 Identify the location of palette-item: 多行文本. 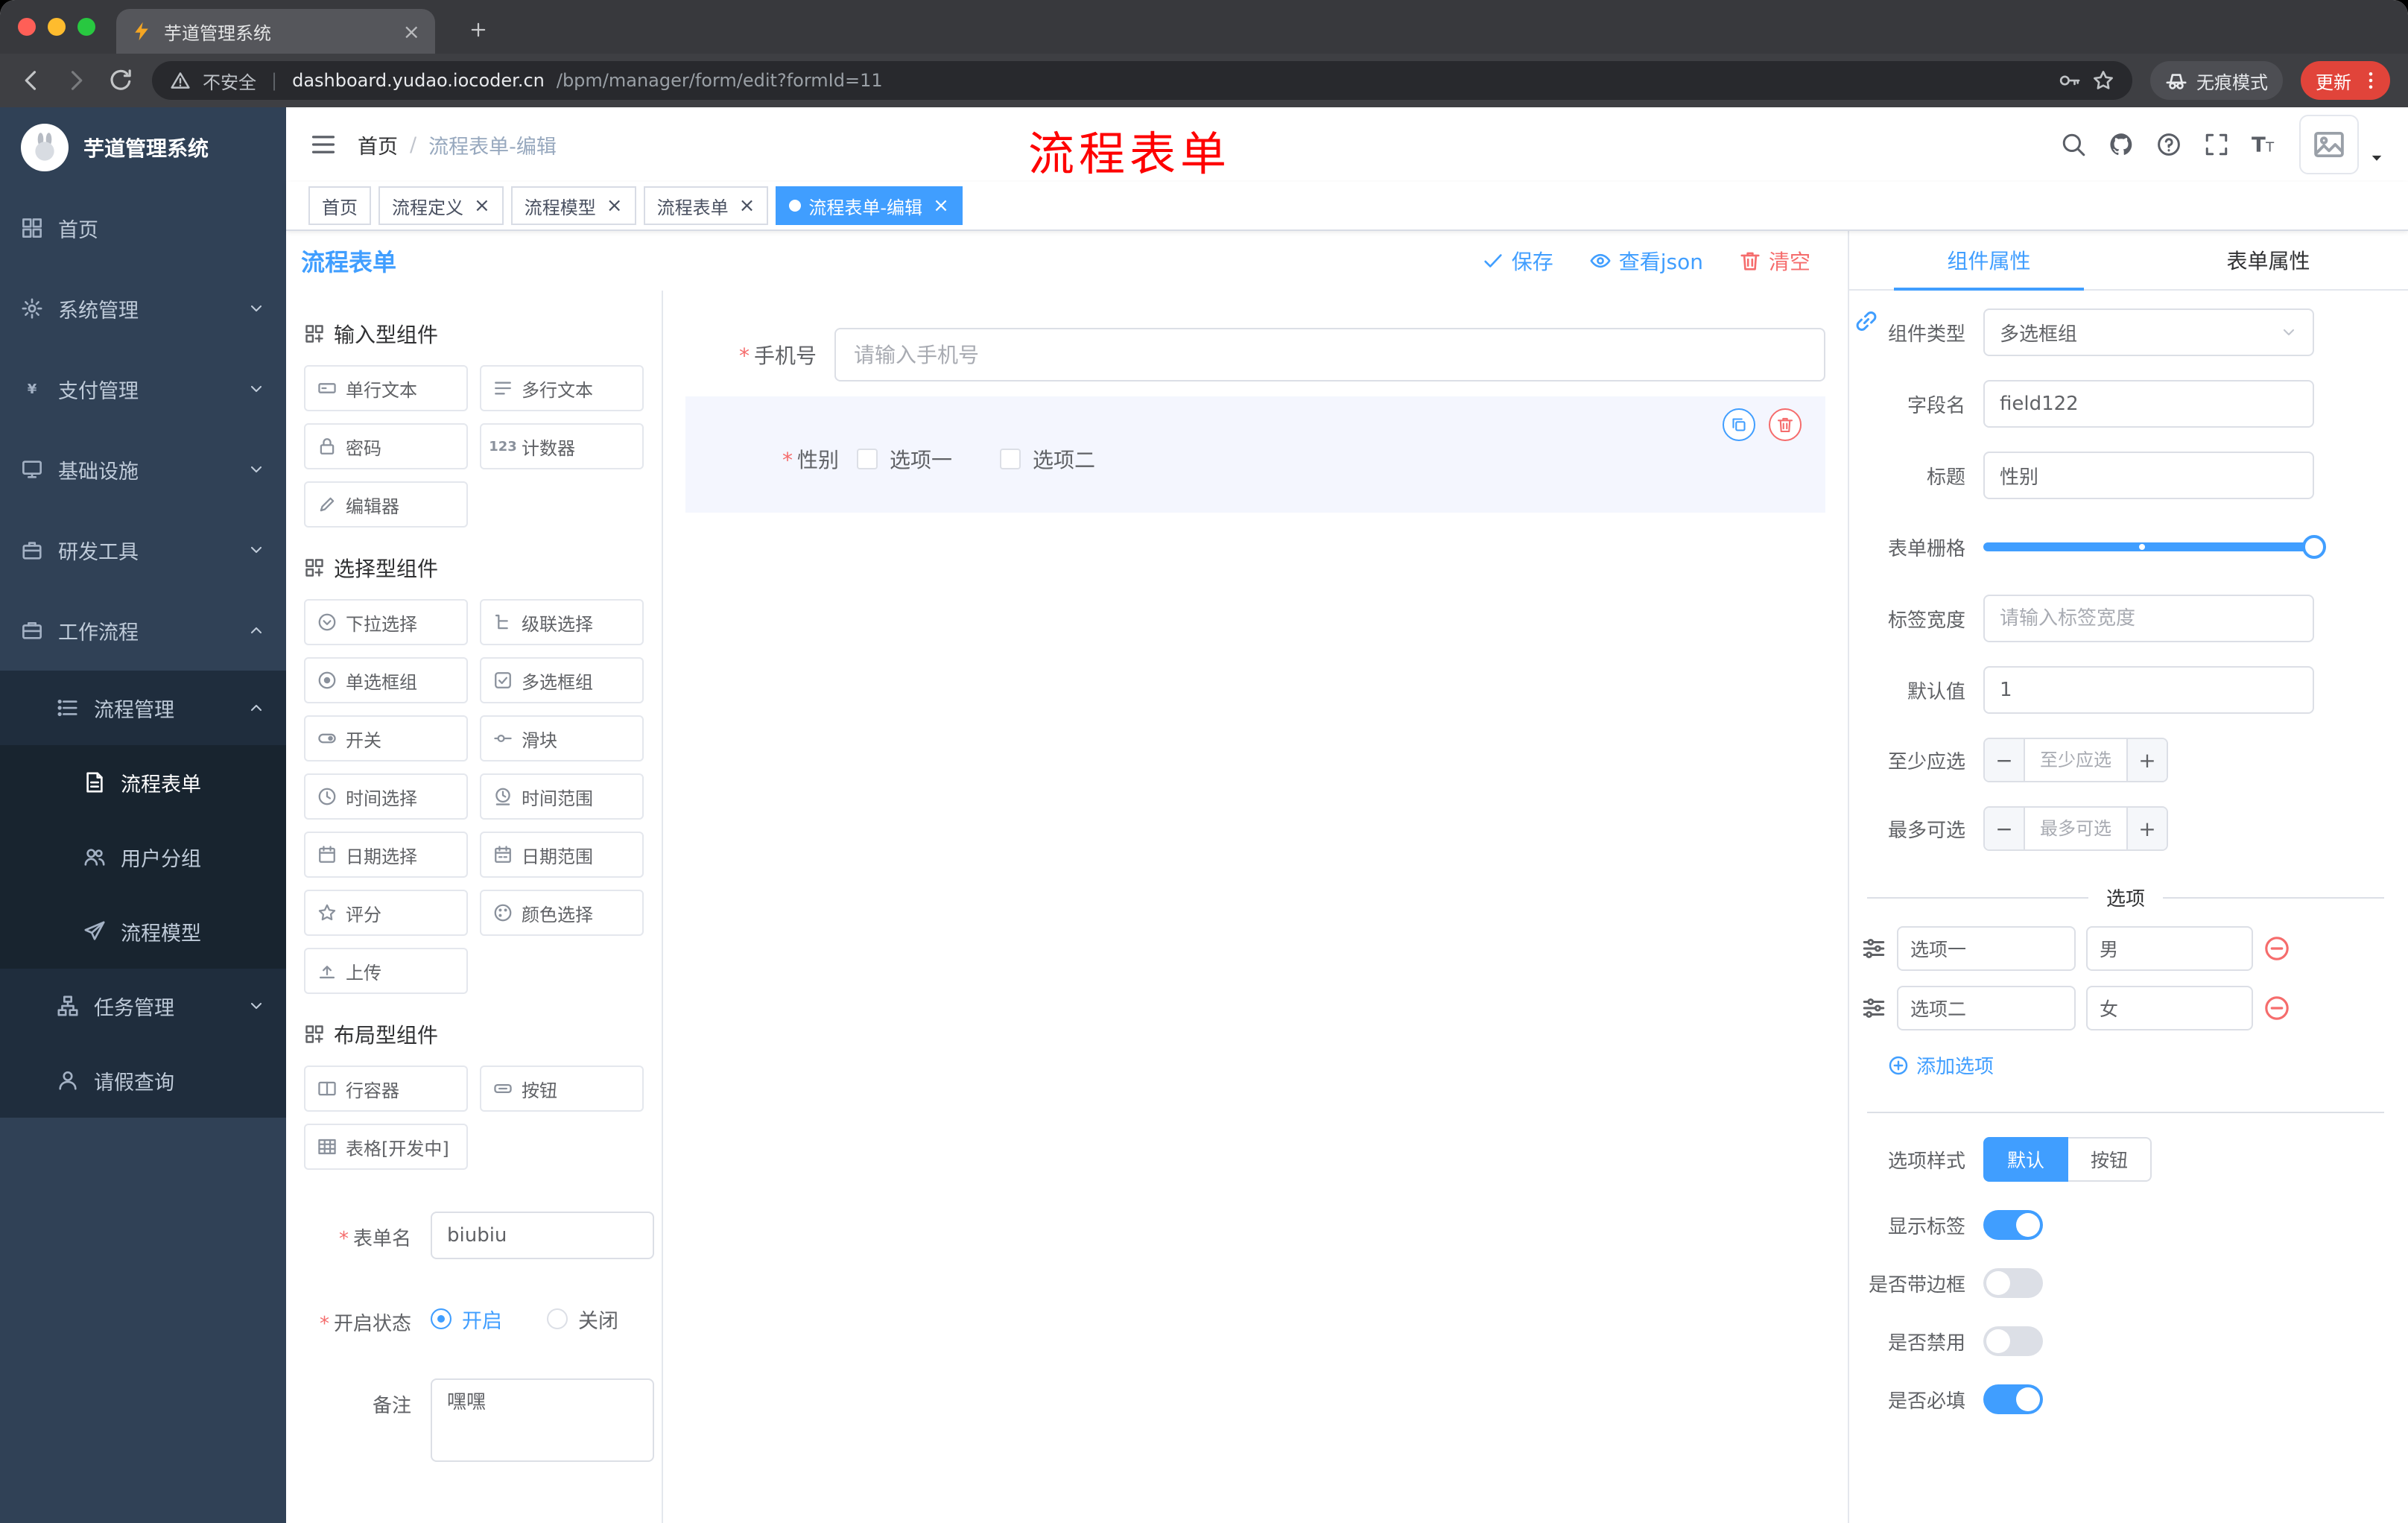
(562, 388).